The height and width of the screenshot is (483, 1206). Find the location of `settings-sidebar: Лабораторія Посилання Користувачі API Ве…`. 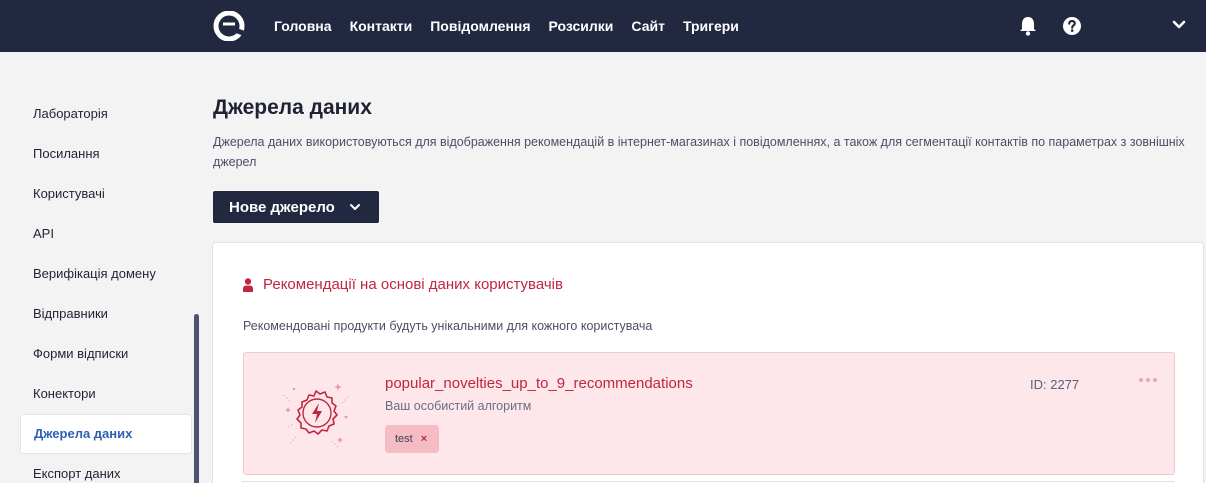

settings-sidebar: Лабораторія Посилання Користувачі API Ве… is located at coordinates (106, 288).